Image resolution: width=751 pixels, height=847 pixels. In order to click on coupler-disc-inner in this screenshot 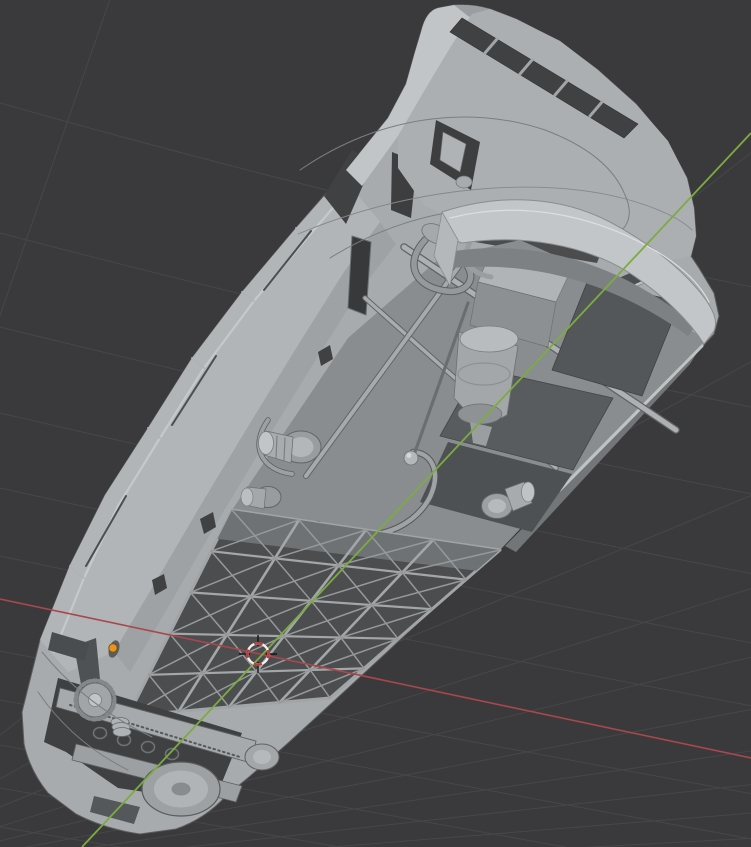, I will do `click(497, 506)`.